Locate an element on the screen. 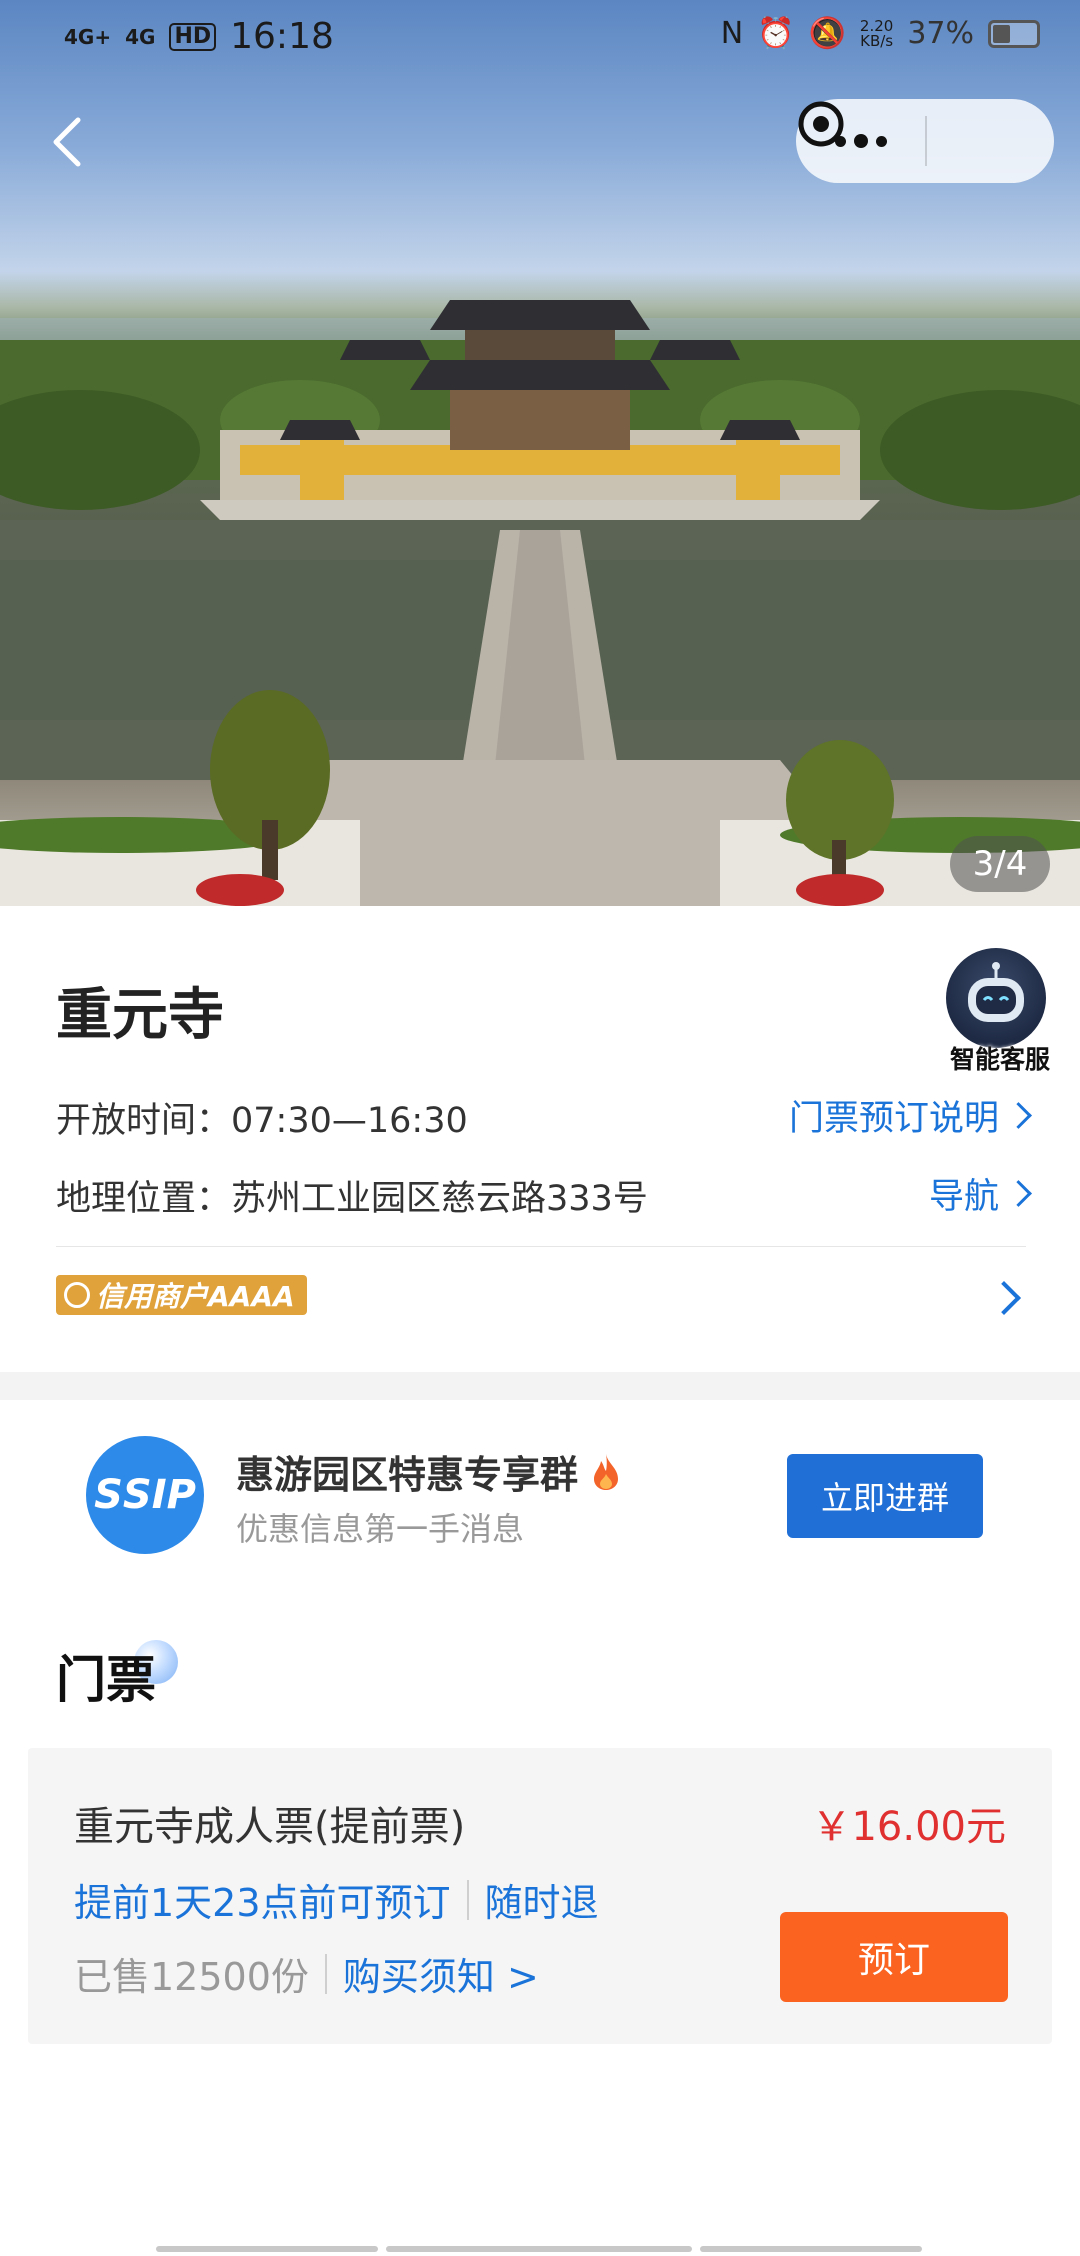  back-button is located at coordinates (70, 142).